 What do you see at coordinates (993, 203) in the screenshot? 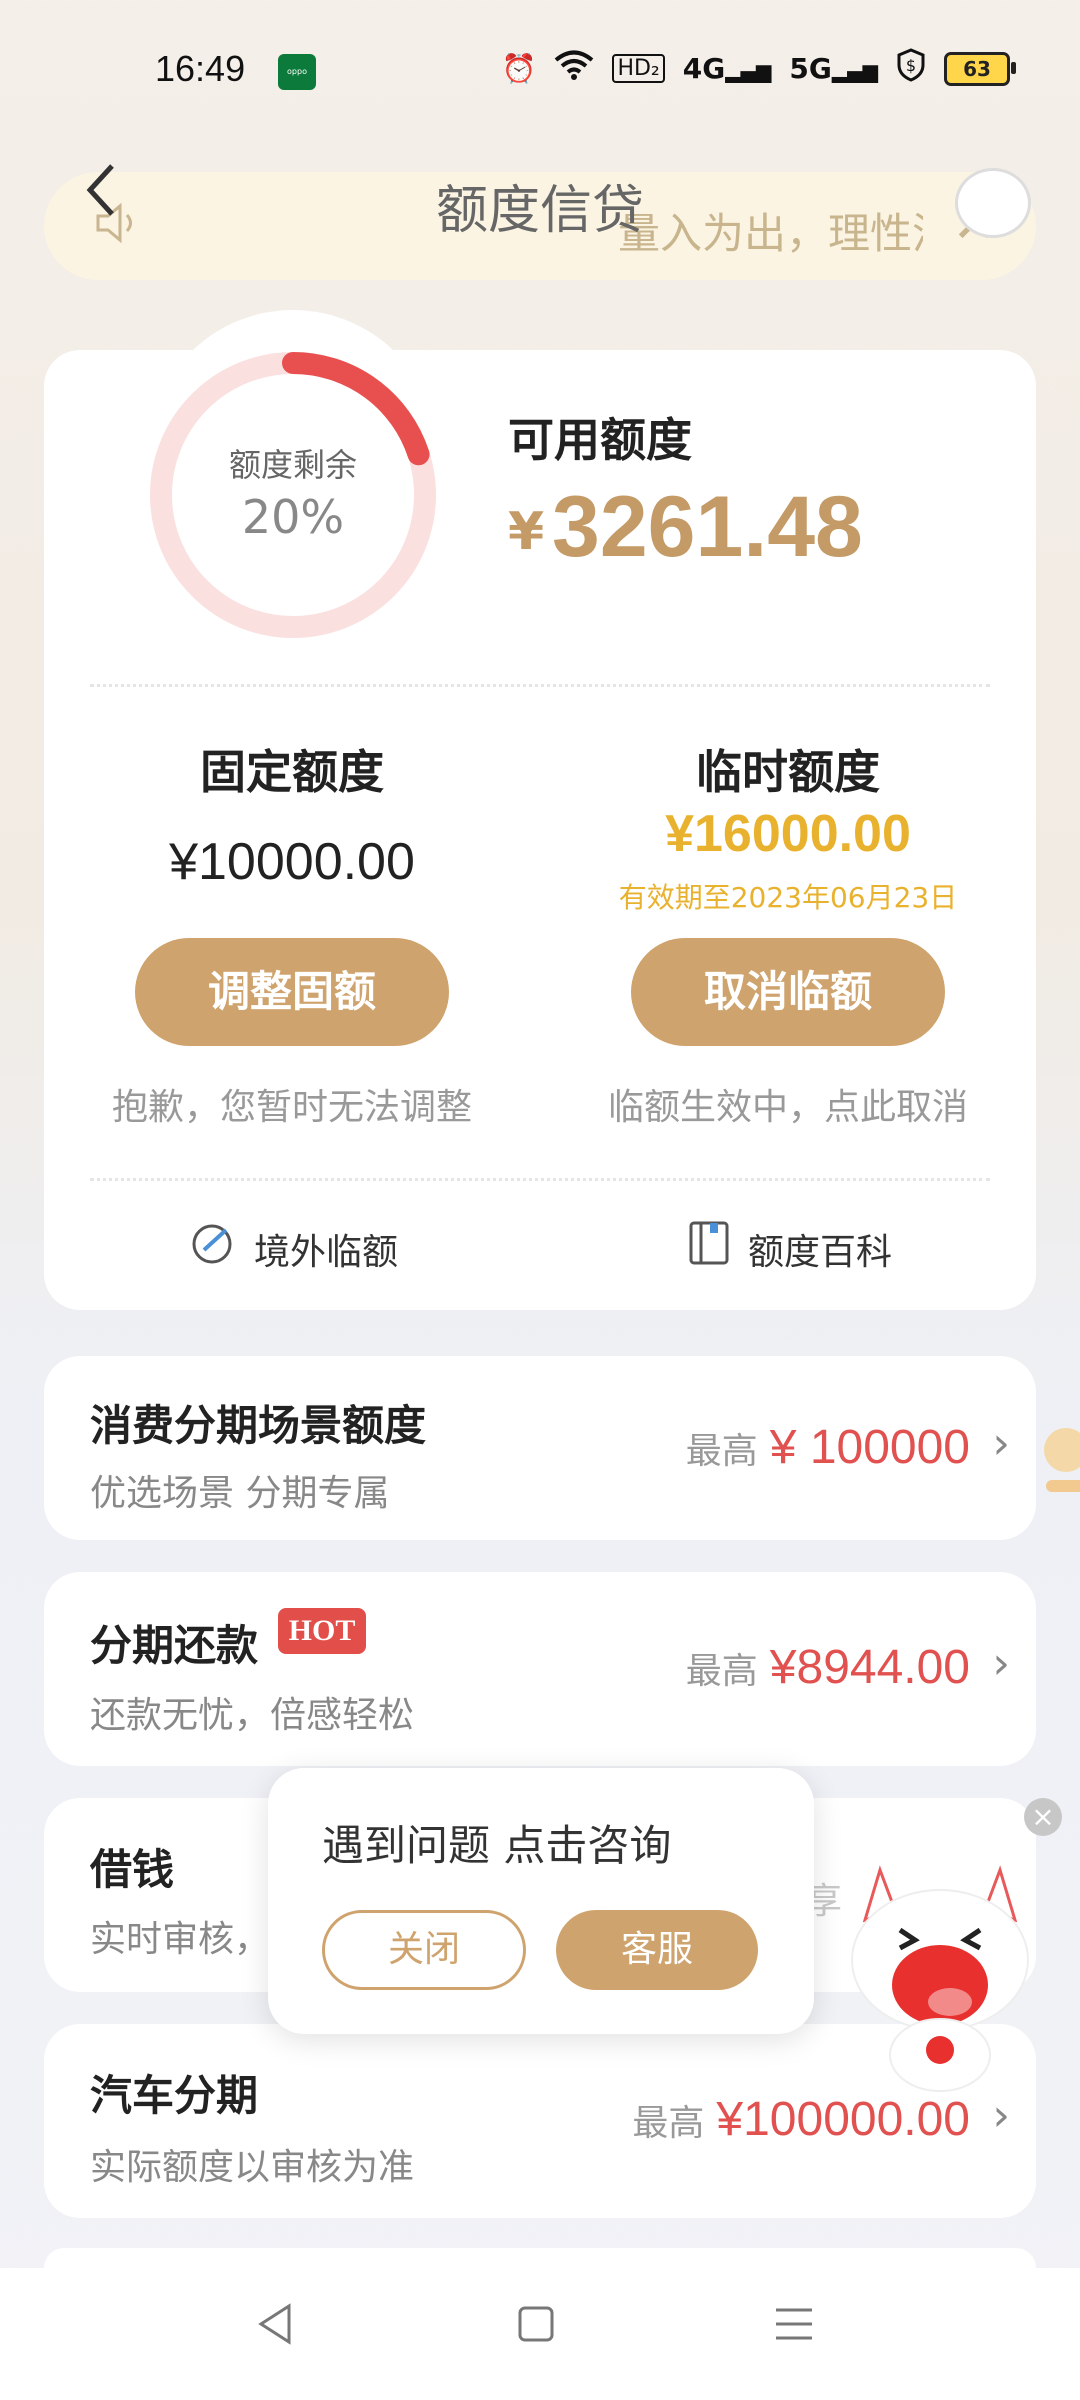
I see `mascot-avatar-icon` at bounding box center [993, 203].